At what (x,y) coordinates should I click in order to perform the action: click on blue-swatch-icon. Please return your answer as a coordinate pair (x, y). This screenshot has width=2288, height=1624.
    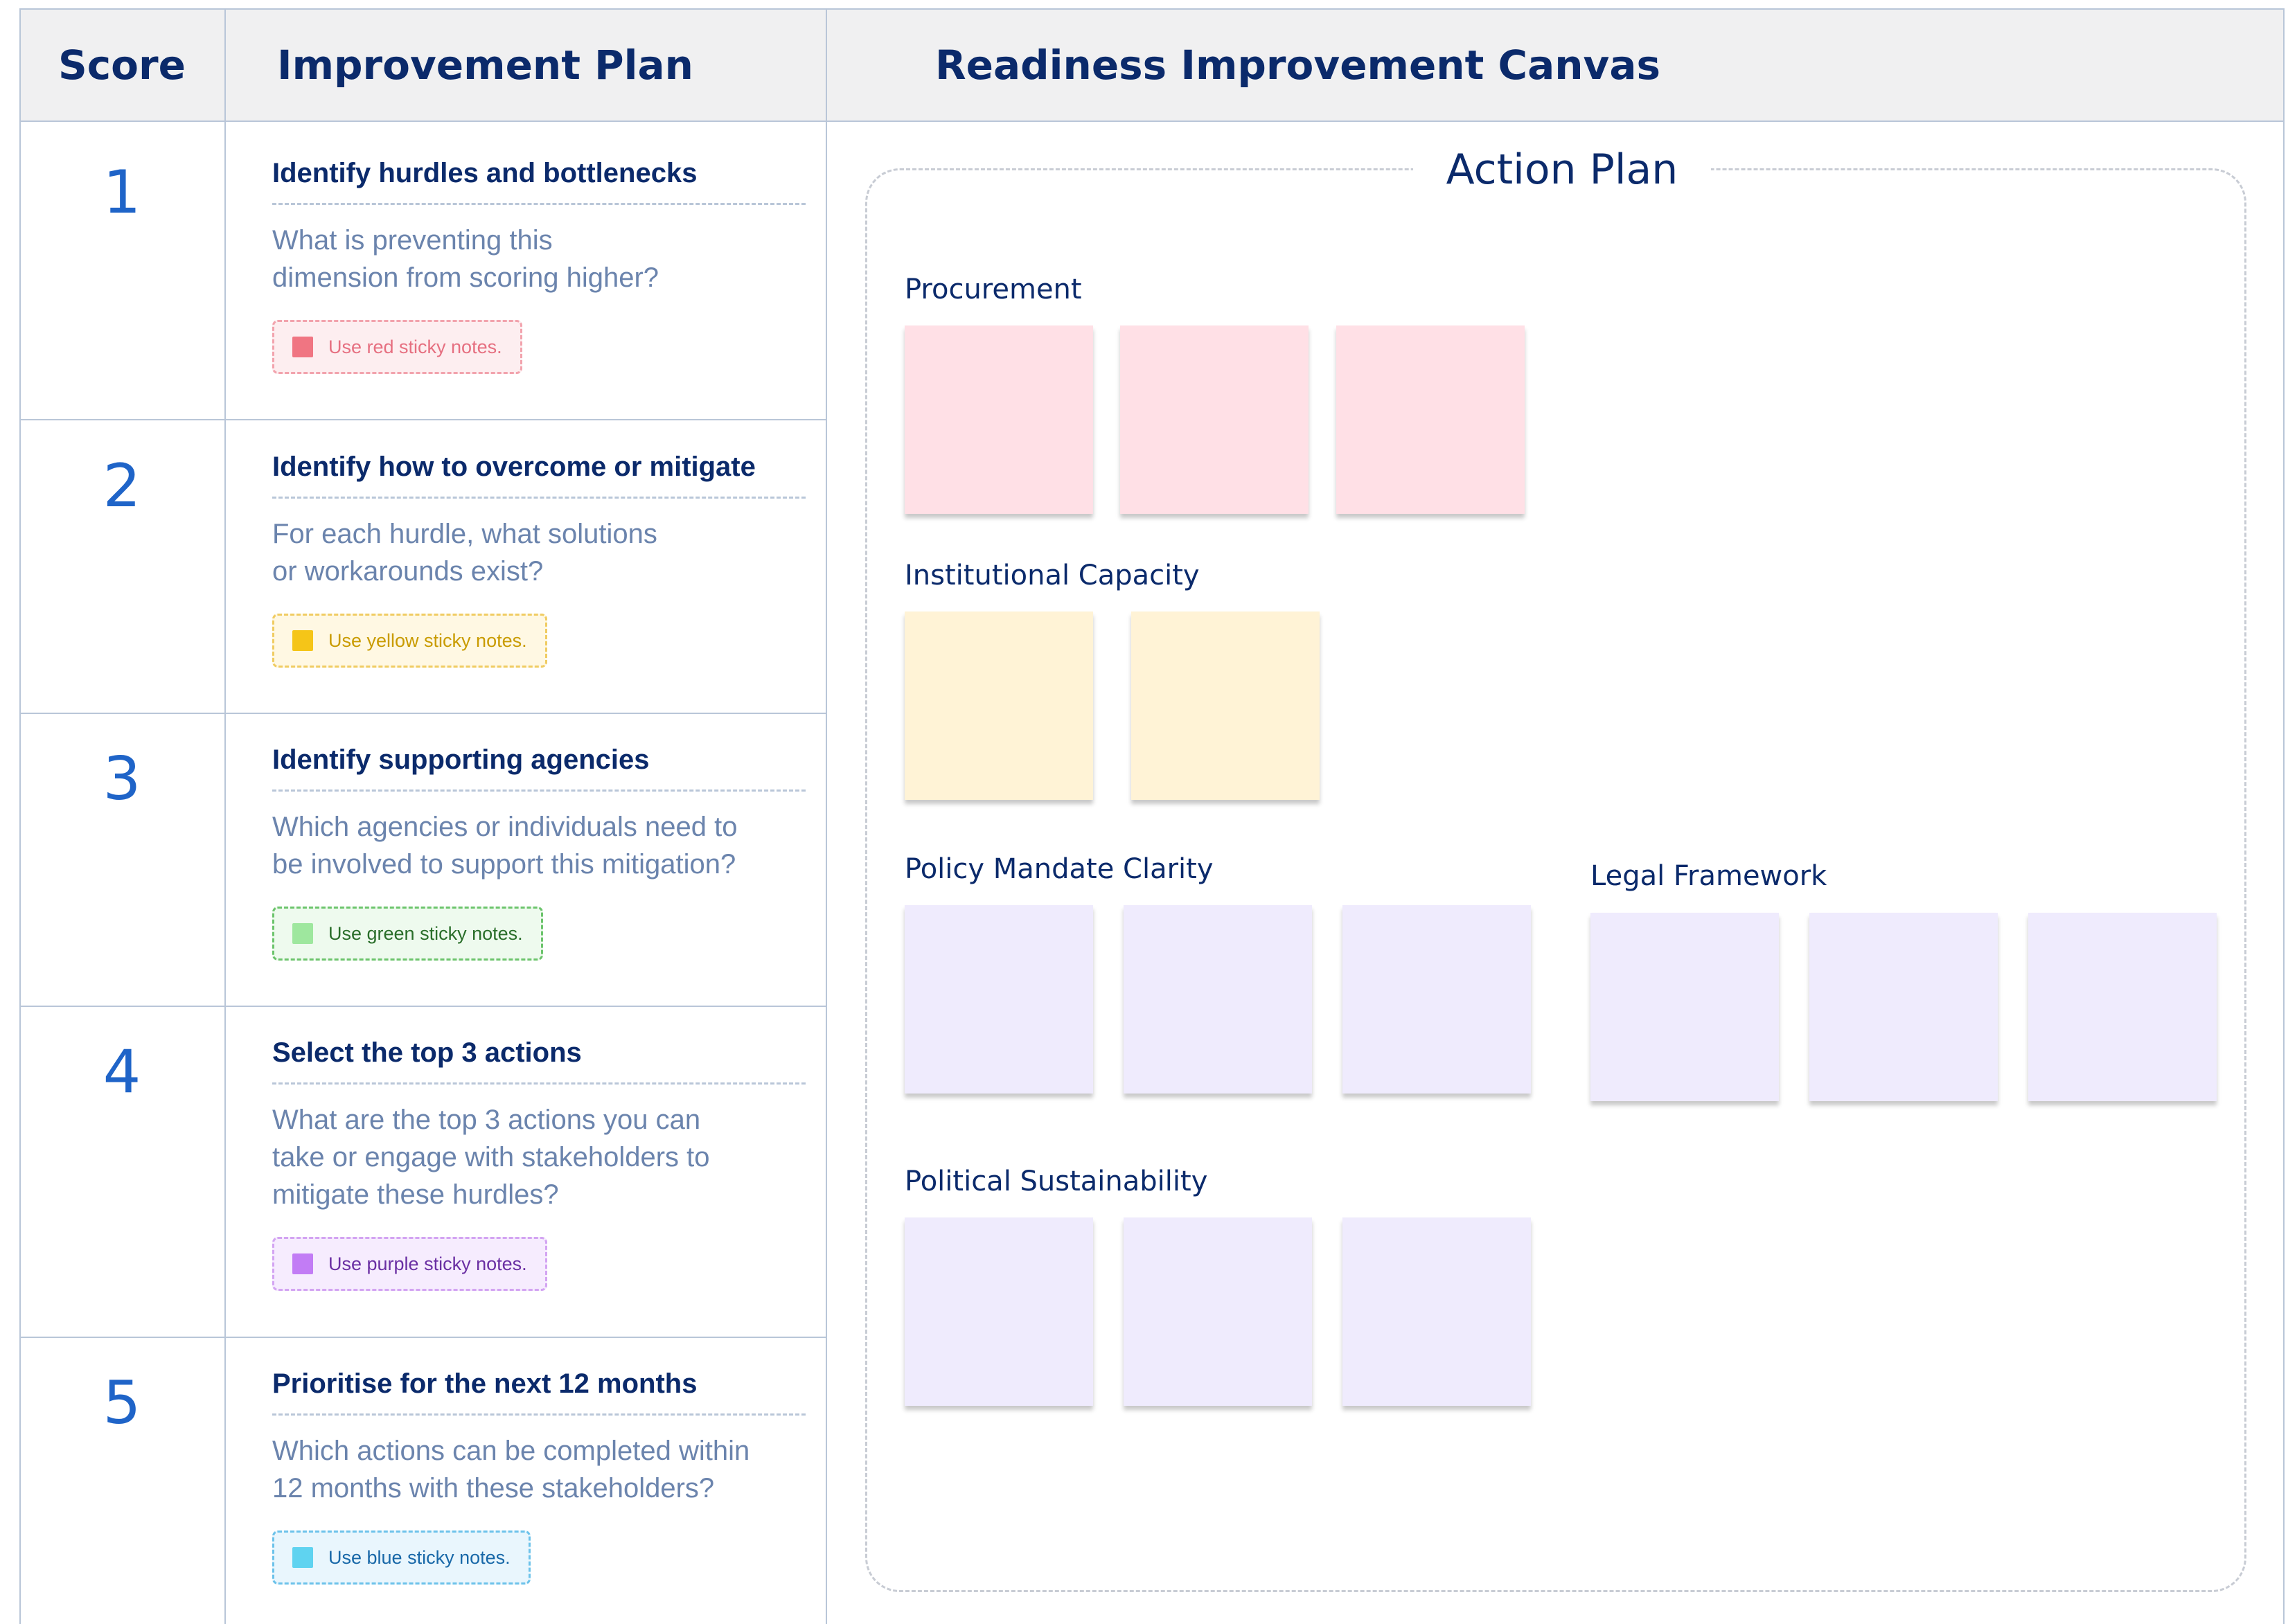
    Looking at the image, I should click on (302, 1558).